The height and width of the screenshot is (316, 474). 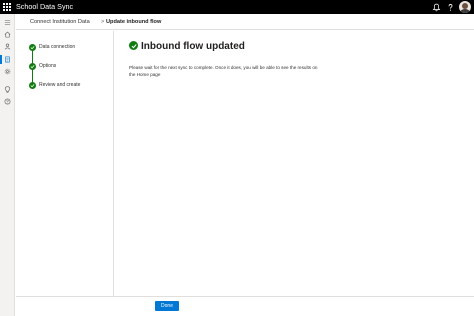 I want to click on home-icon, so click(x=7, y=34).